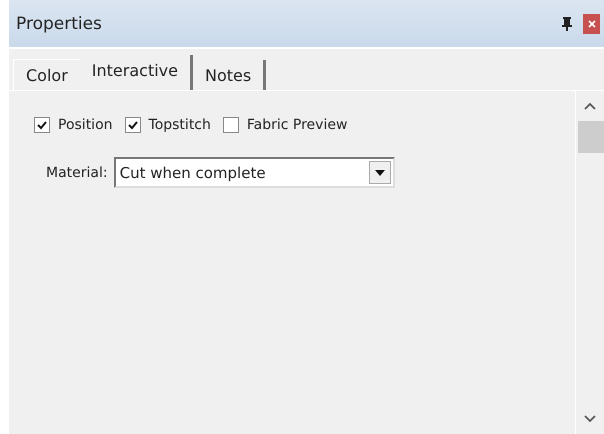 The width and height of the screenshot is (604, 434). What do you see at coordinates (590, 106) in the screenshot?
I see `scroll-up-icon` at bounding box center [590, 106].